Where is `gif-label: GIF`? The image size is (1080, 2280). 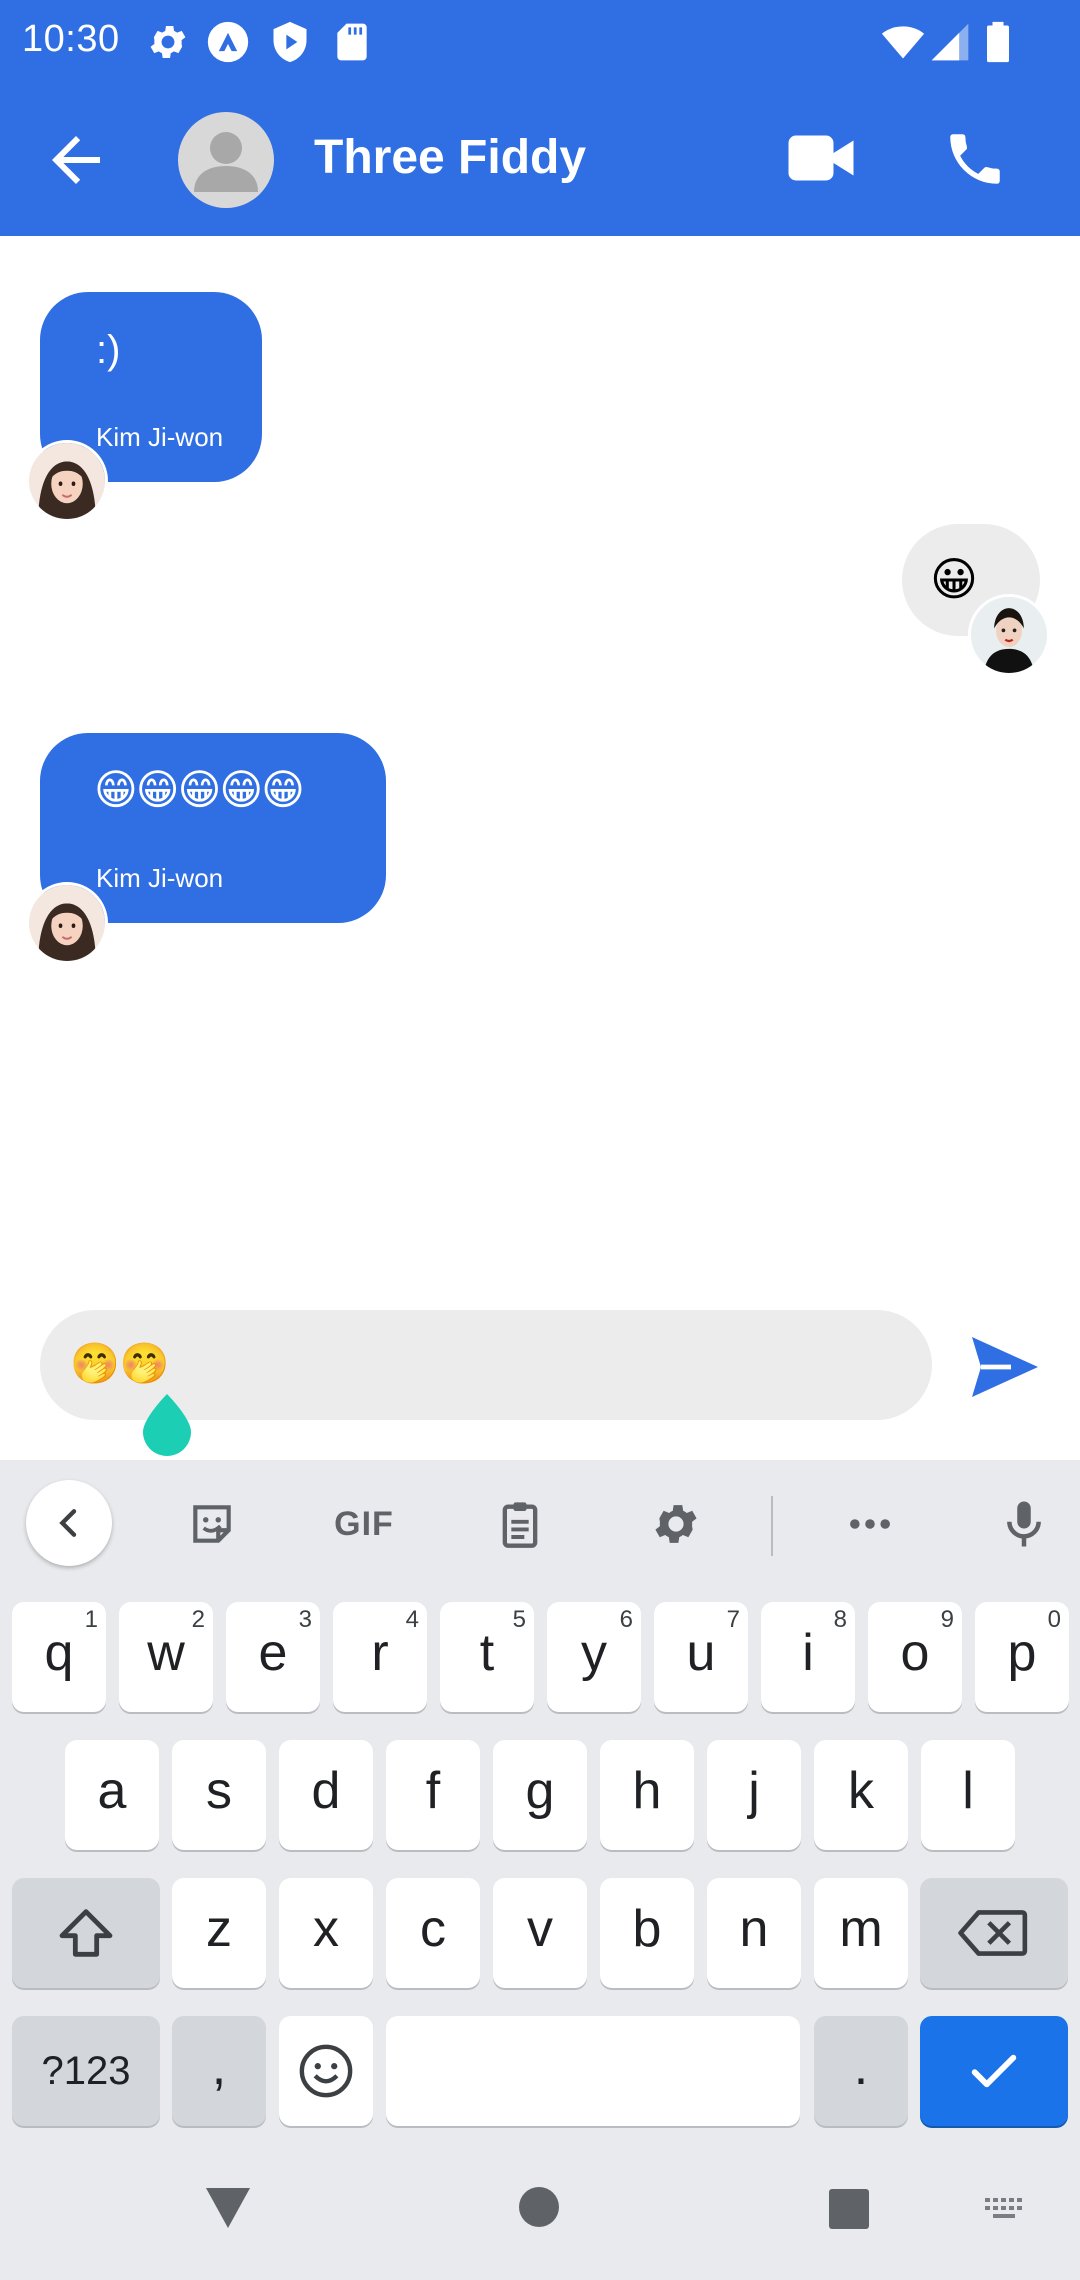
gif-label: GIF is located at coordinates (364, 1523).